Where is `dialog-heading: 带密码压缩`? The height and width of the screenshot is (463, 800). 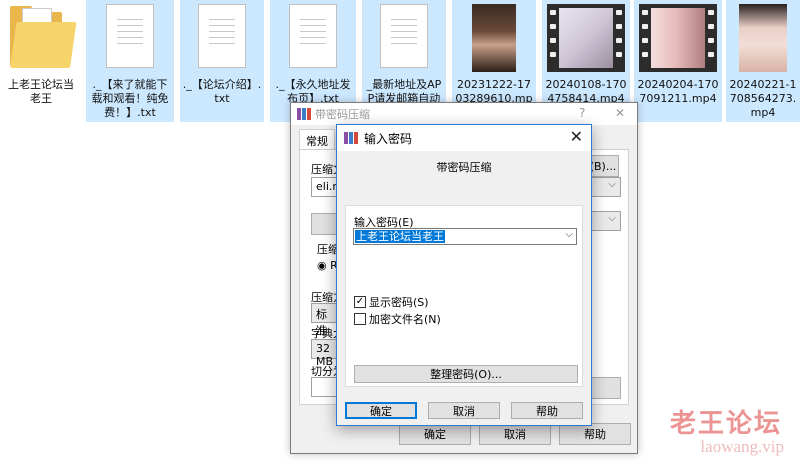
dialog-heading: 带密码压缩 is located at coordinates (464, 167).